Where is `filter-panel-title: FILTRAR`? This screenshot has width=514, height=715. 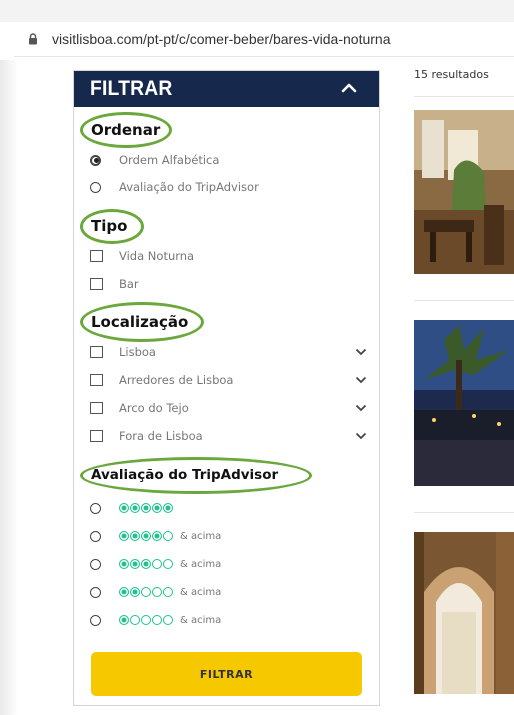
filter-panel-title: FILTRAR is located at coordinates (131, 88).